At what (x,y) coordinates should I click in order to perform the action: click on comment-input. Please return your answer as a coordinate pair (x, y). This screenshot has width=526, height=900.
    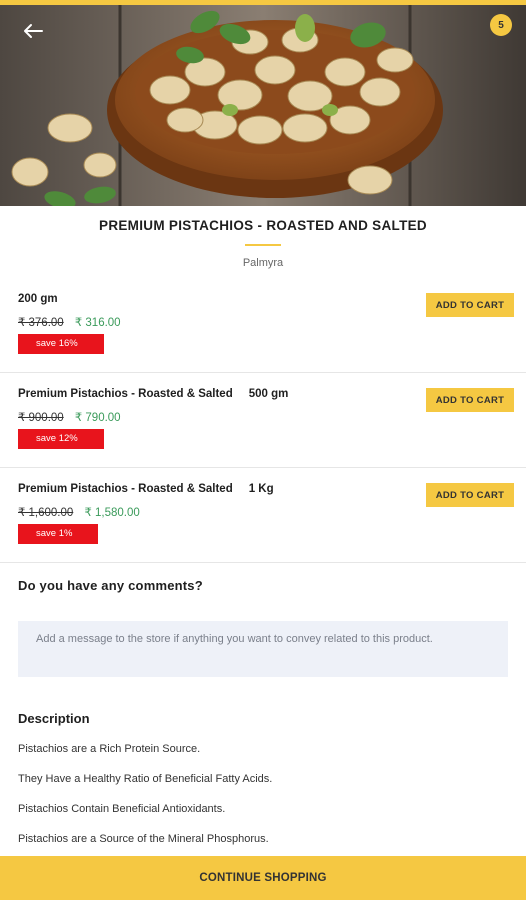
    Looking at the image, I should click on (263, 649).